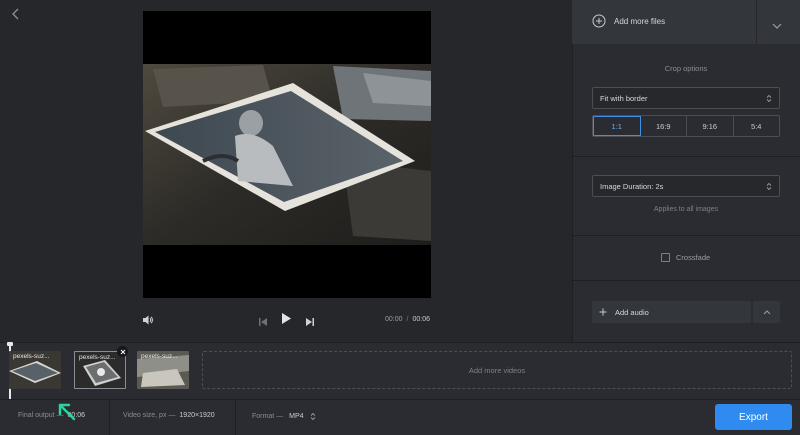 The image size is (800, 435). I want to click on duration-note: Applies to all images, so click(686, 209).